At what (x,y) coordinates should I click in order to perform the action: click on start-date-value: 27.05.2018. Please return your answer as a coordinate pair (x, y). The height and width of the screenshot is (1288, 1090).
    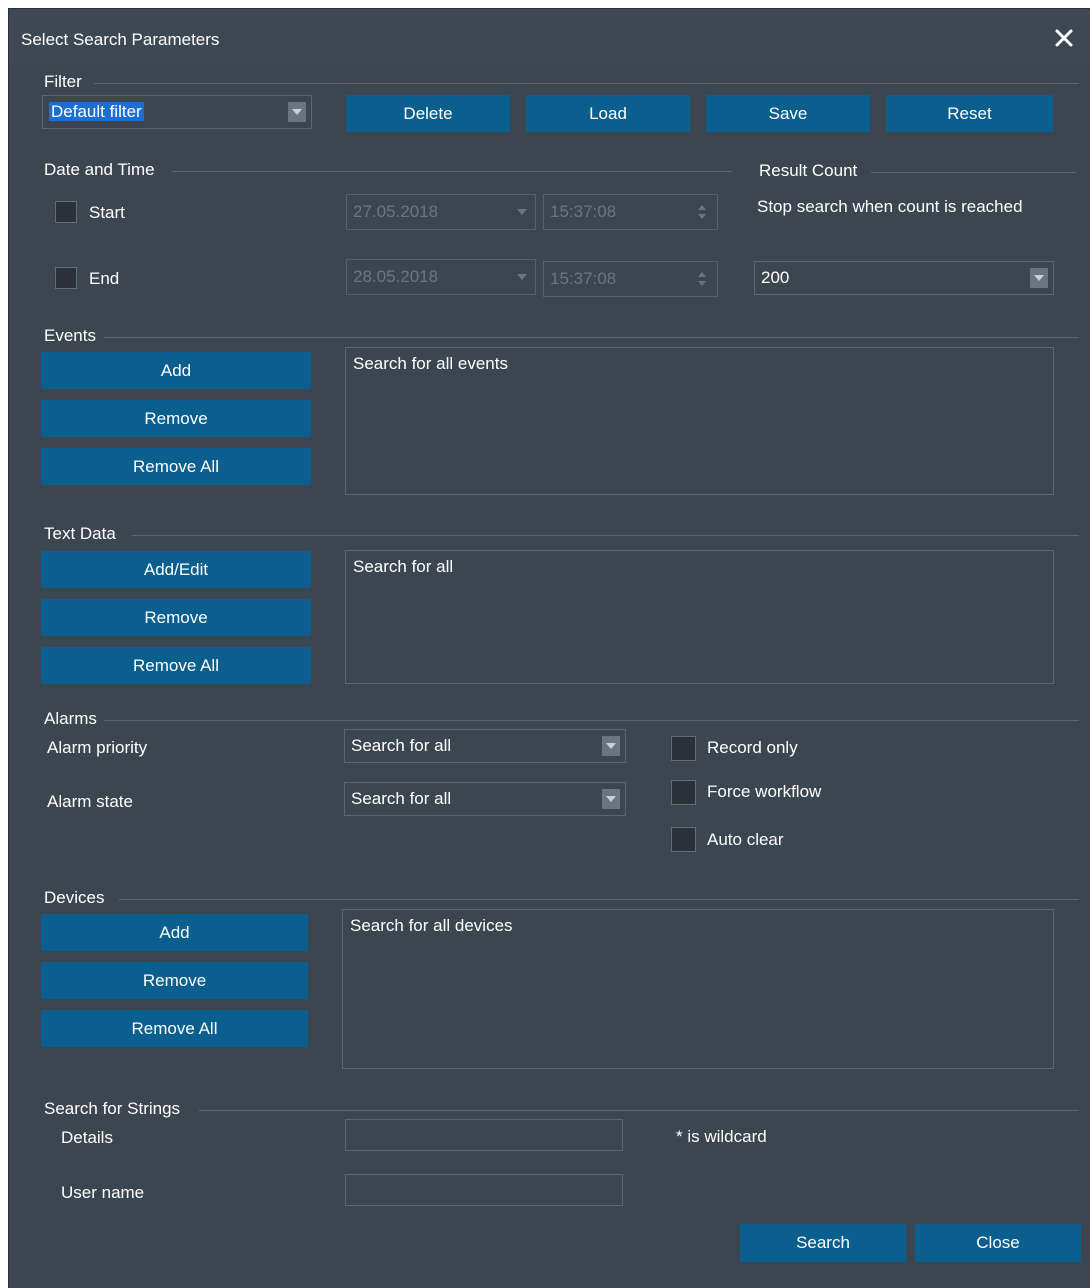
    Looking at the image, I should click on (396, 211).